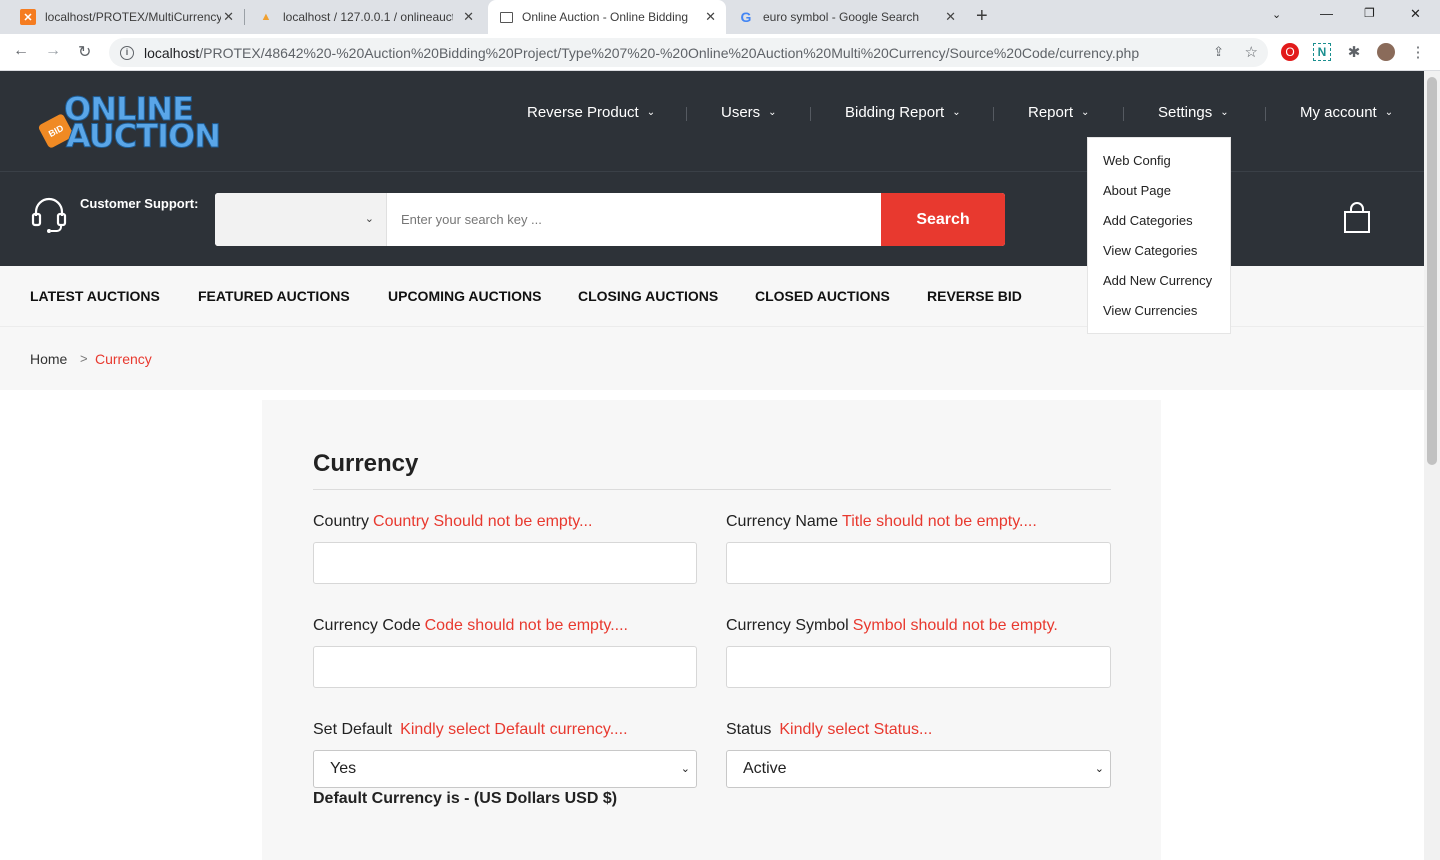 The image size is (1440, 860). Describe the element at coordinates (1432, 465) in the screenshot. I see `page-scrollbar` at that location.